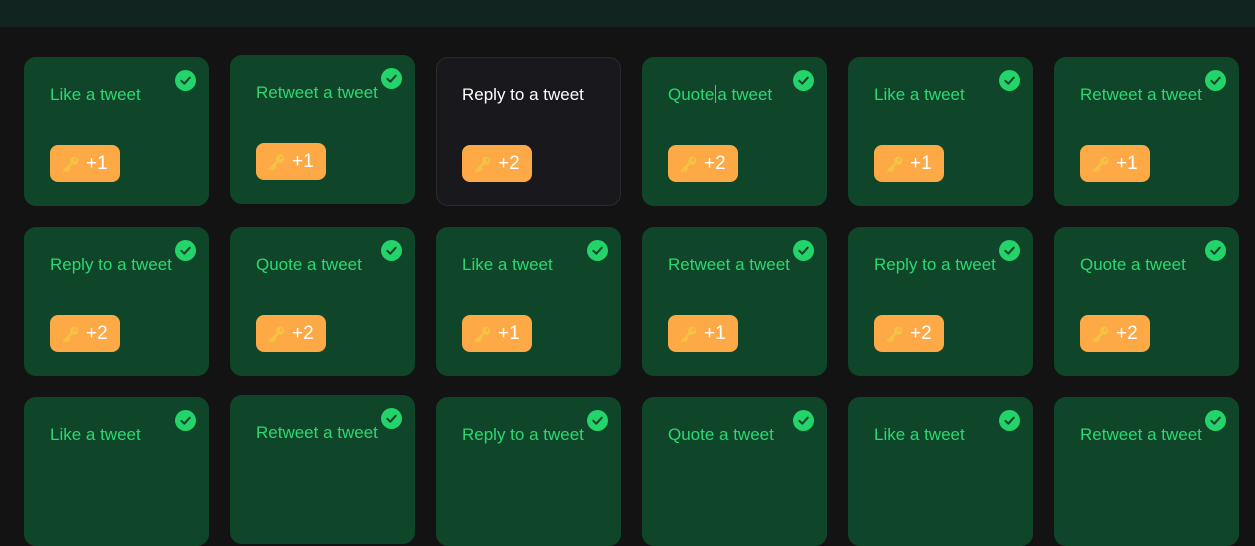 The image size is (1255, 546). What do you see at coordinates (691, 94) in the screenshot?
I see `task-title-start: Quote` at bounding box center [691, 94].